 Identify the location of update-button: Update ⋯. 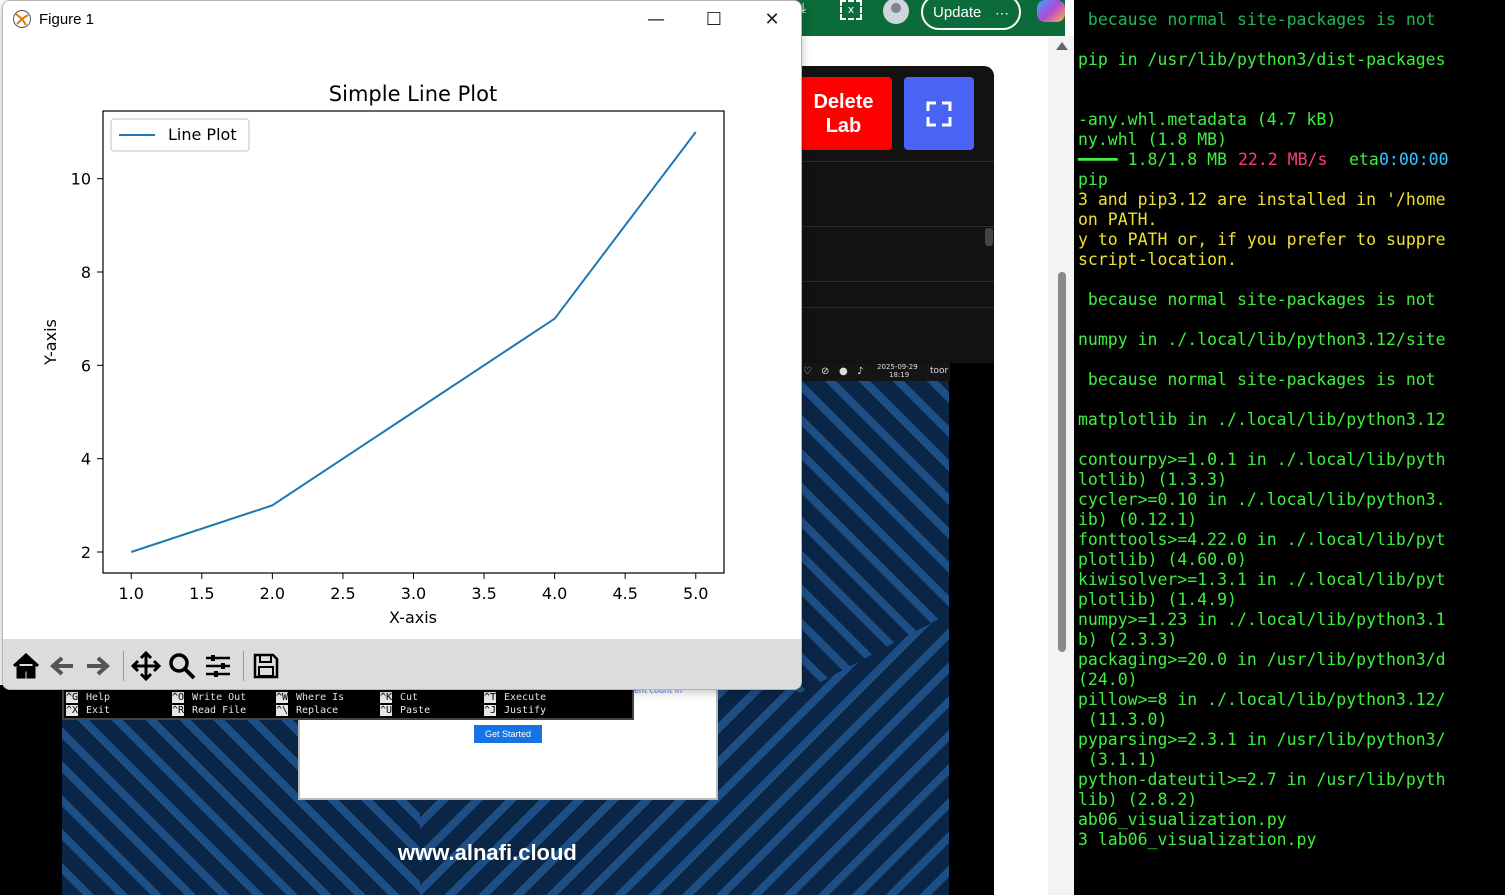
(971, 15).